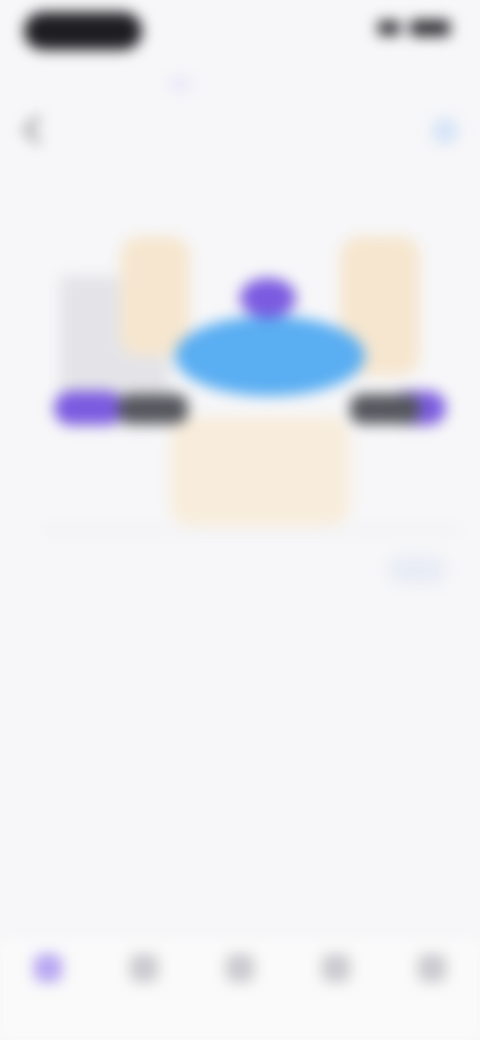 This screenshot has height=1040, width=480. Describe the element at coordinates (240, 990) in the screenshot. I see `bottom-nav` at that location.